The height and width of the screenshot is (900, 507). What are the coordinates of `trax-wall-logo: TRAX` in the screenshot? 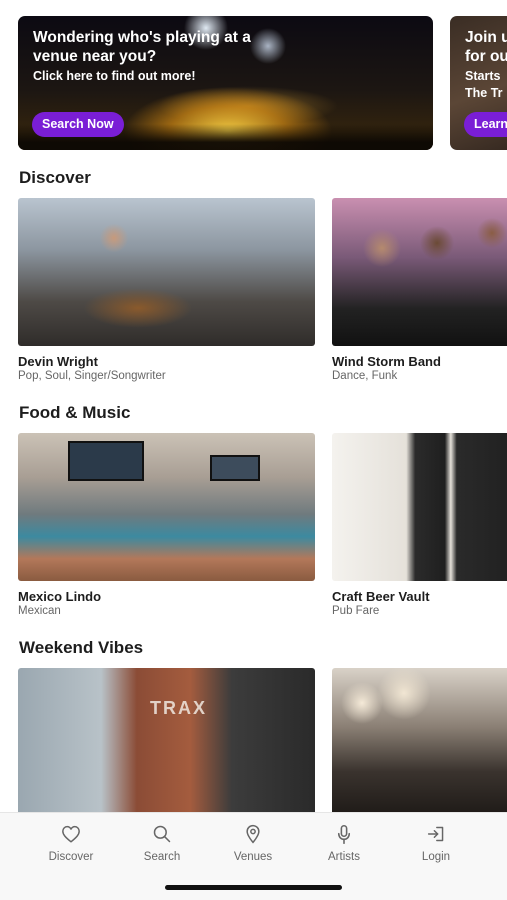 It's located at (178, 708).